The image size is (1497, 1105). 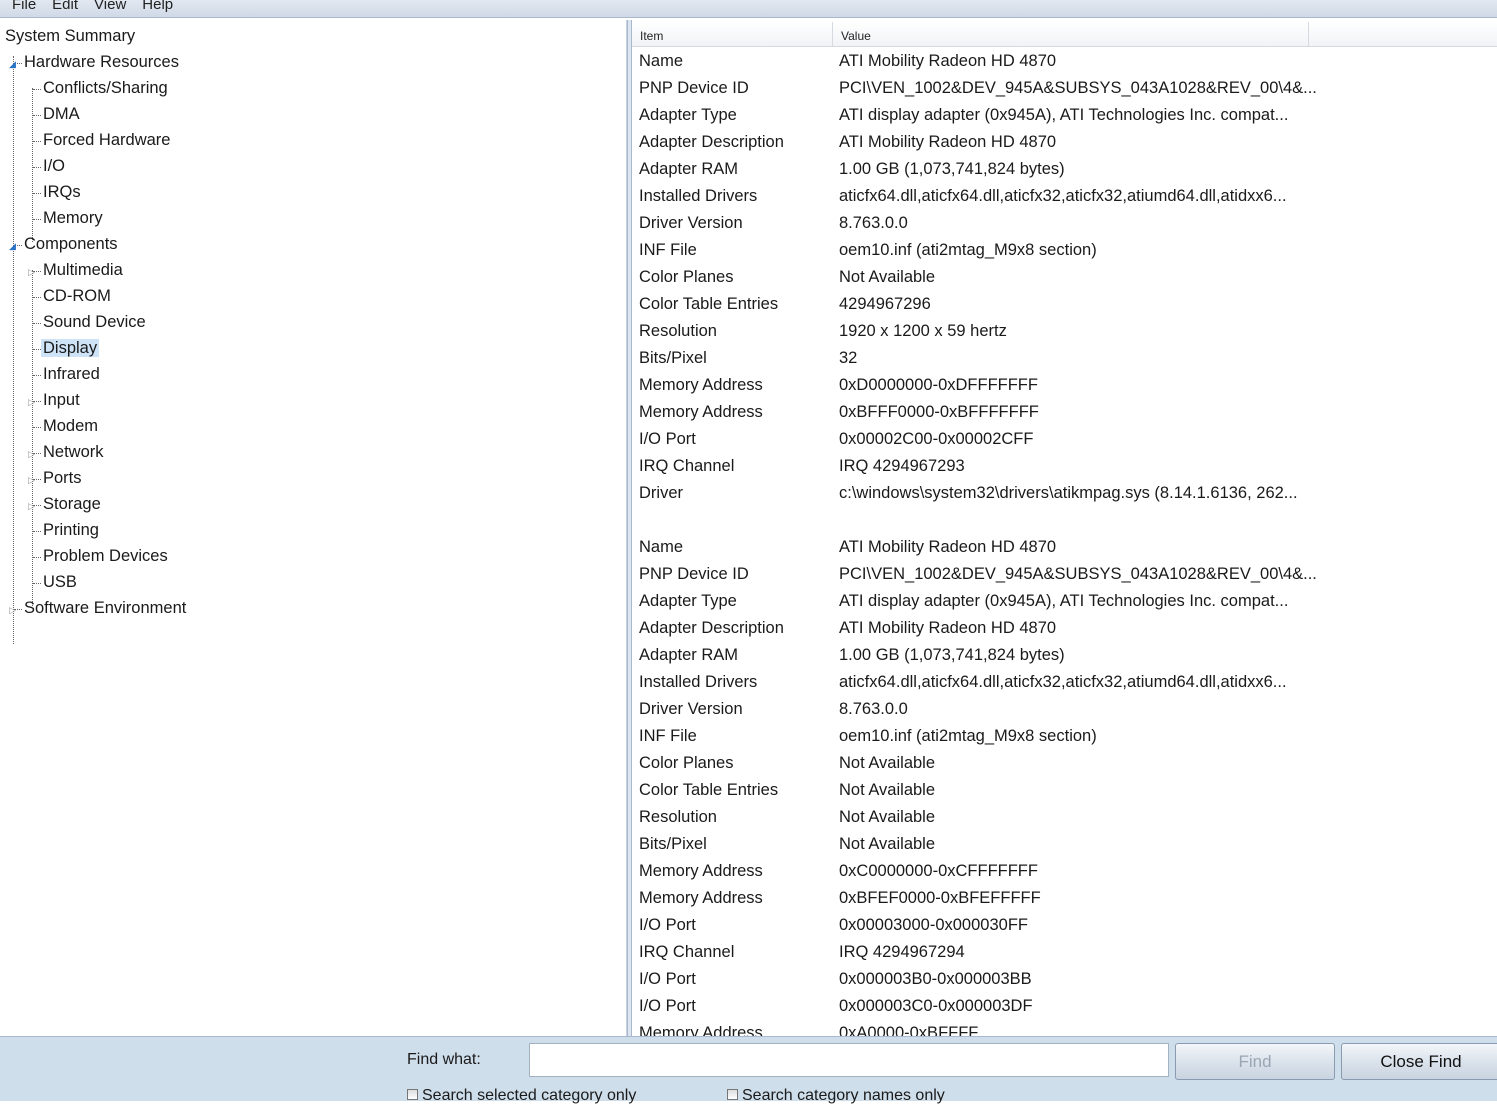 I want to click on tree-item-cd-rom: CD-ROM, so click(x=77, y=296).